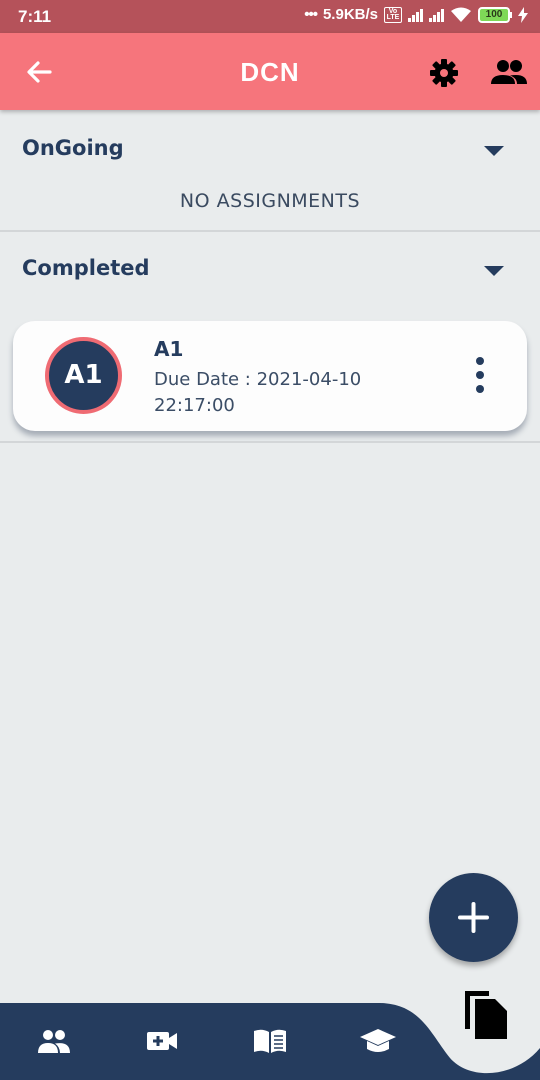  What do you see at coordinates (270, 16) in the screenshot?
I see `status-bar: 7:11 ••• 5.9KB/s Vo LTE 100` at bounding box center [270, 16].